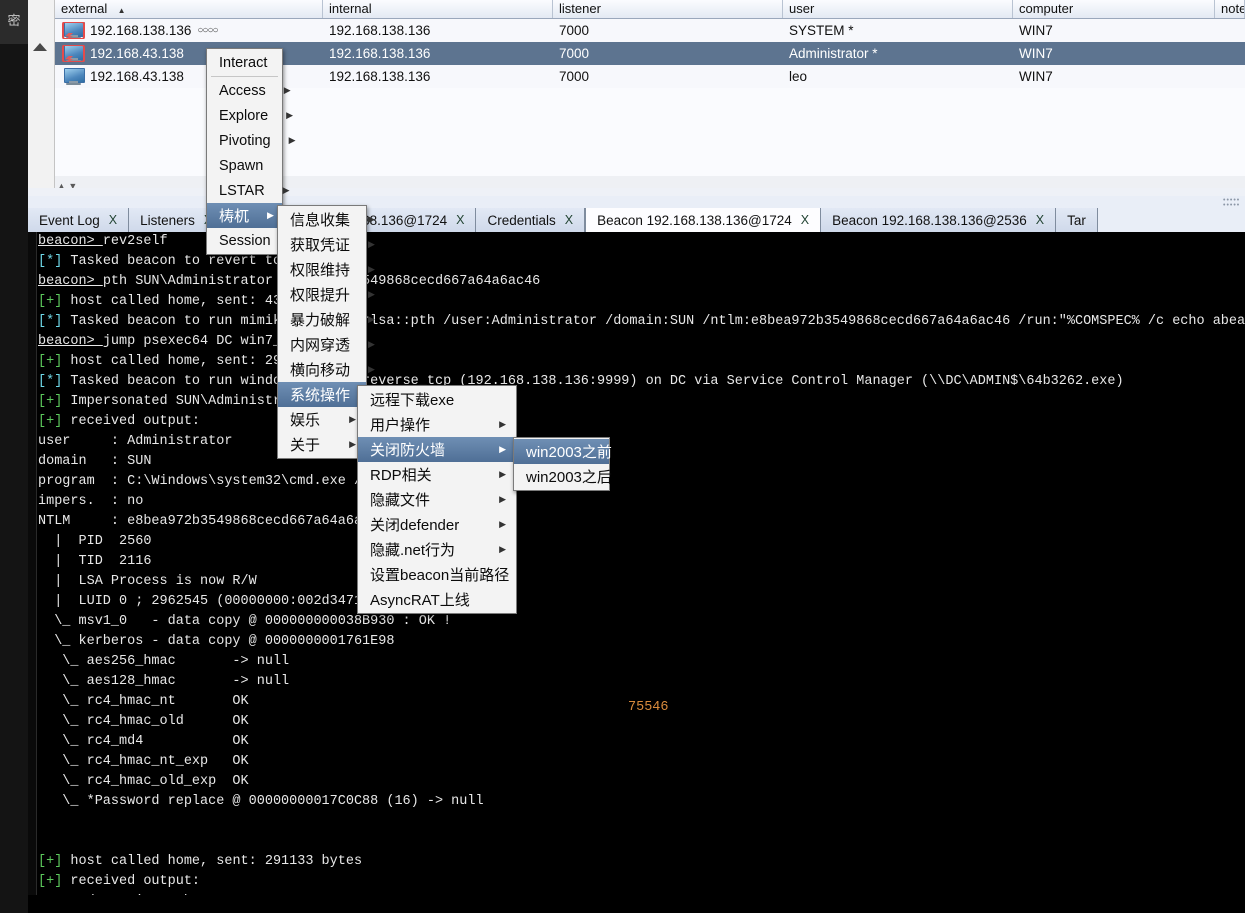  I want to click on external-address: 192.168.43.138, so click(137, 53).